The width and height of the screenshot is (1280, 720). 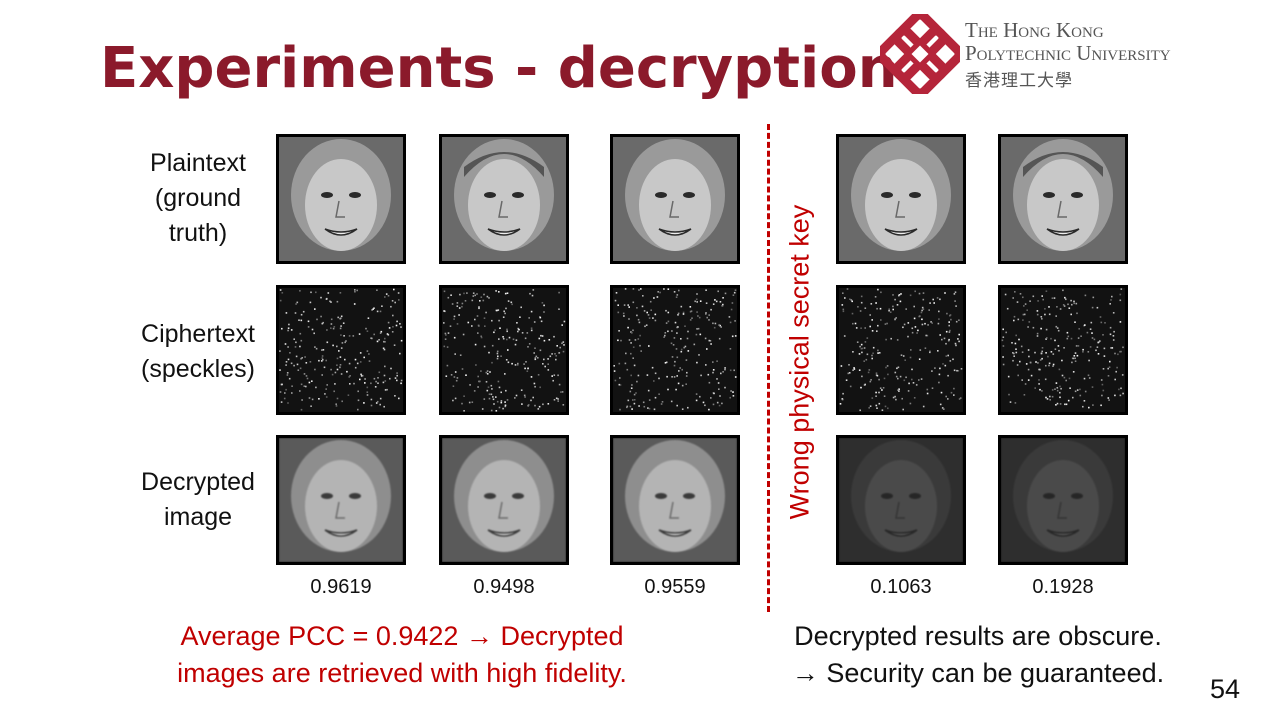 What do you see at coordinates (341, 587) in the screenshot?
I see `pcc-value: 0.9619` at bounding box center [341, 587].